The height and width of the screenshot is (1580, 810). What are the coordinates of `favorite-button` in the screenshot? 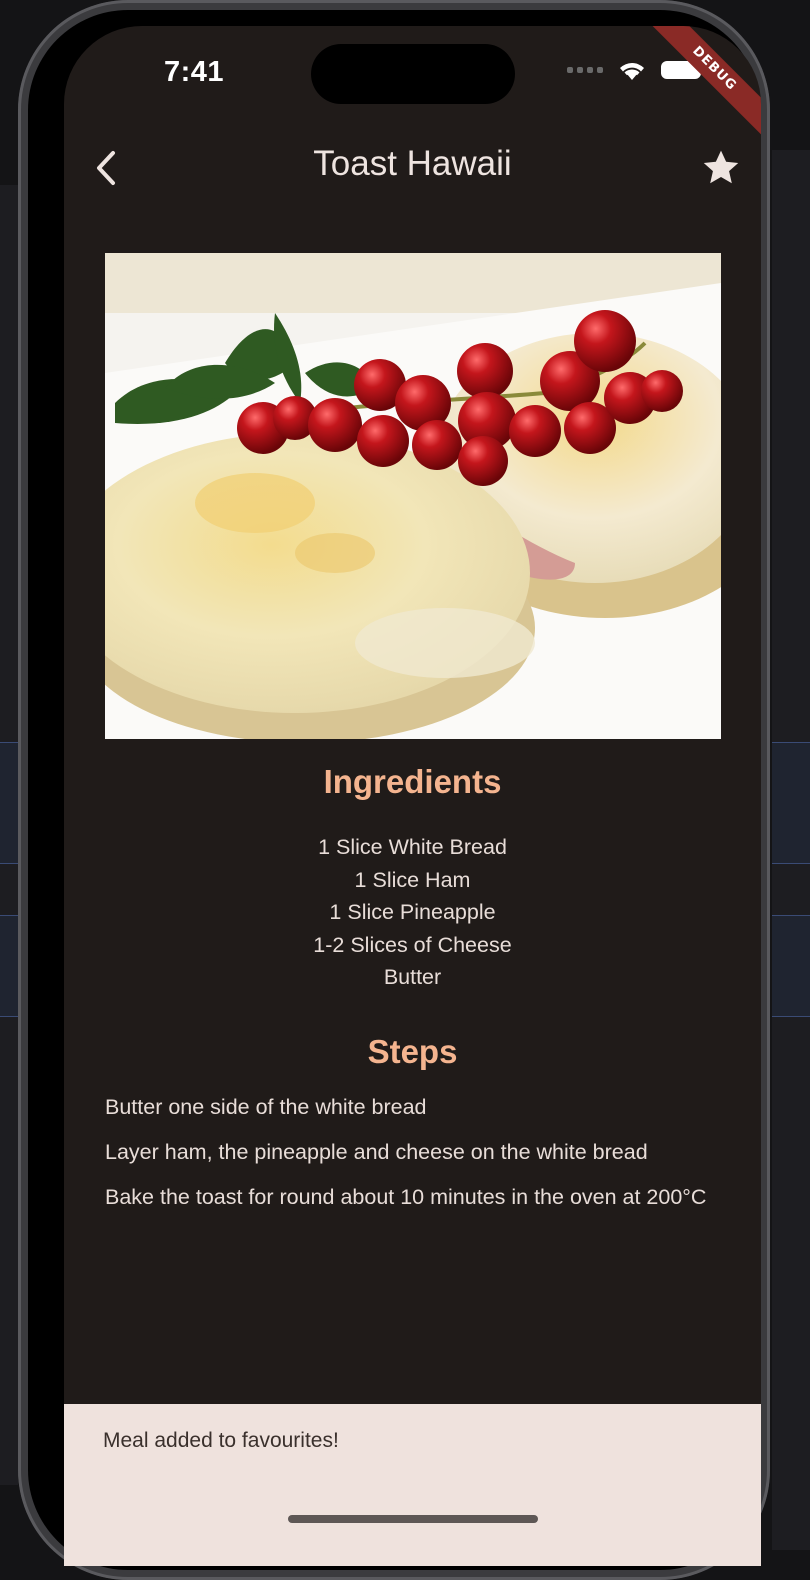 It's located at (721, 168).